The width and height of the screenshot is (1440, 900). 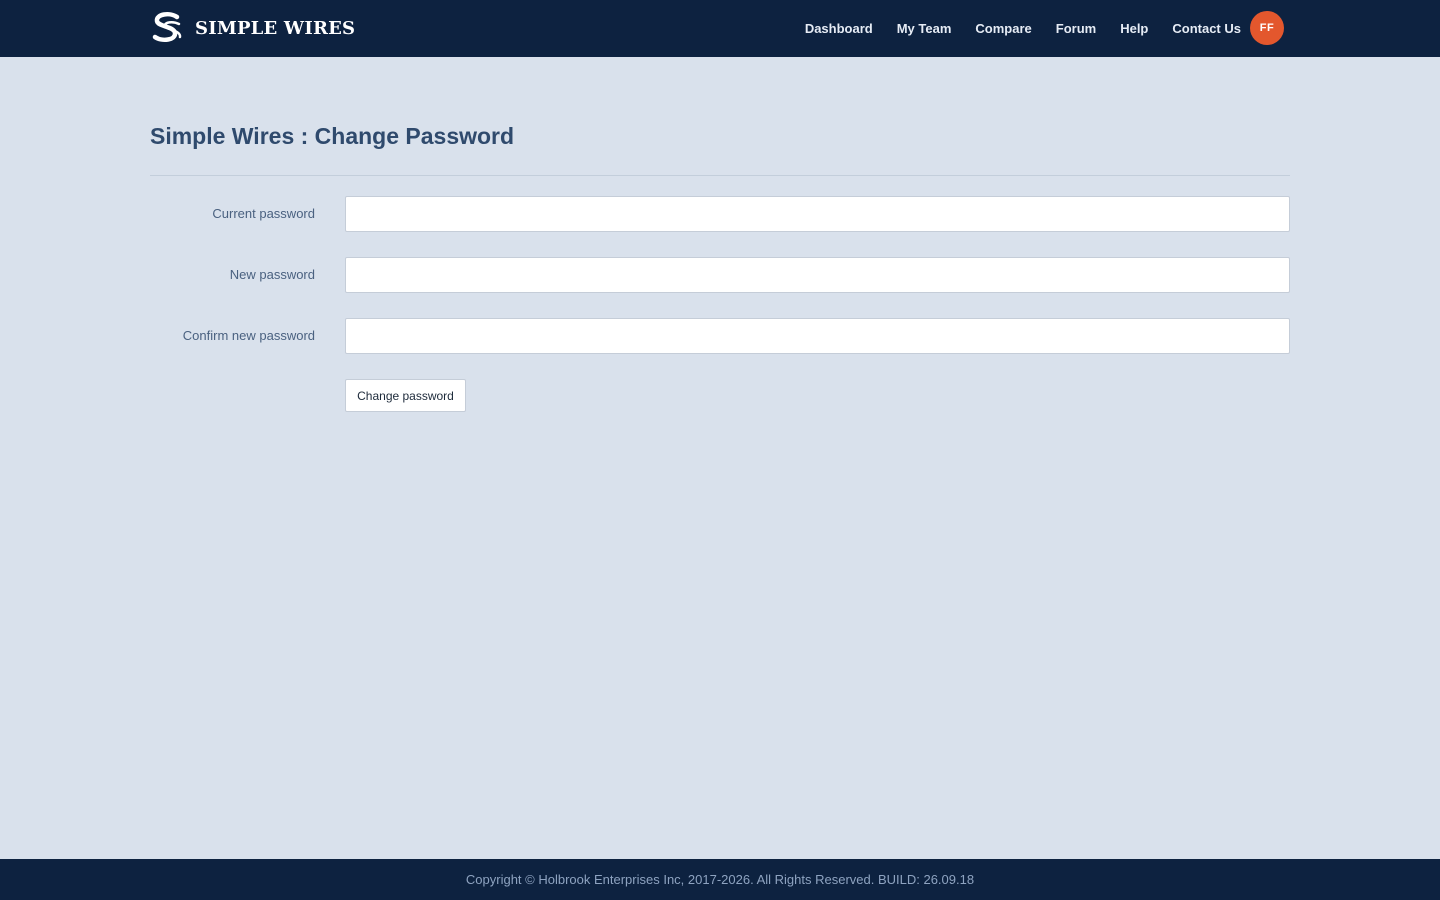 What do you see at coordinates (275, 28) in the screenshot?
I see `brand-name: SIMPLE WIRES` at bounding box center [275, 28].